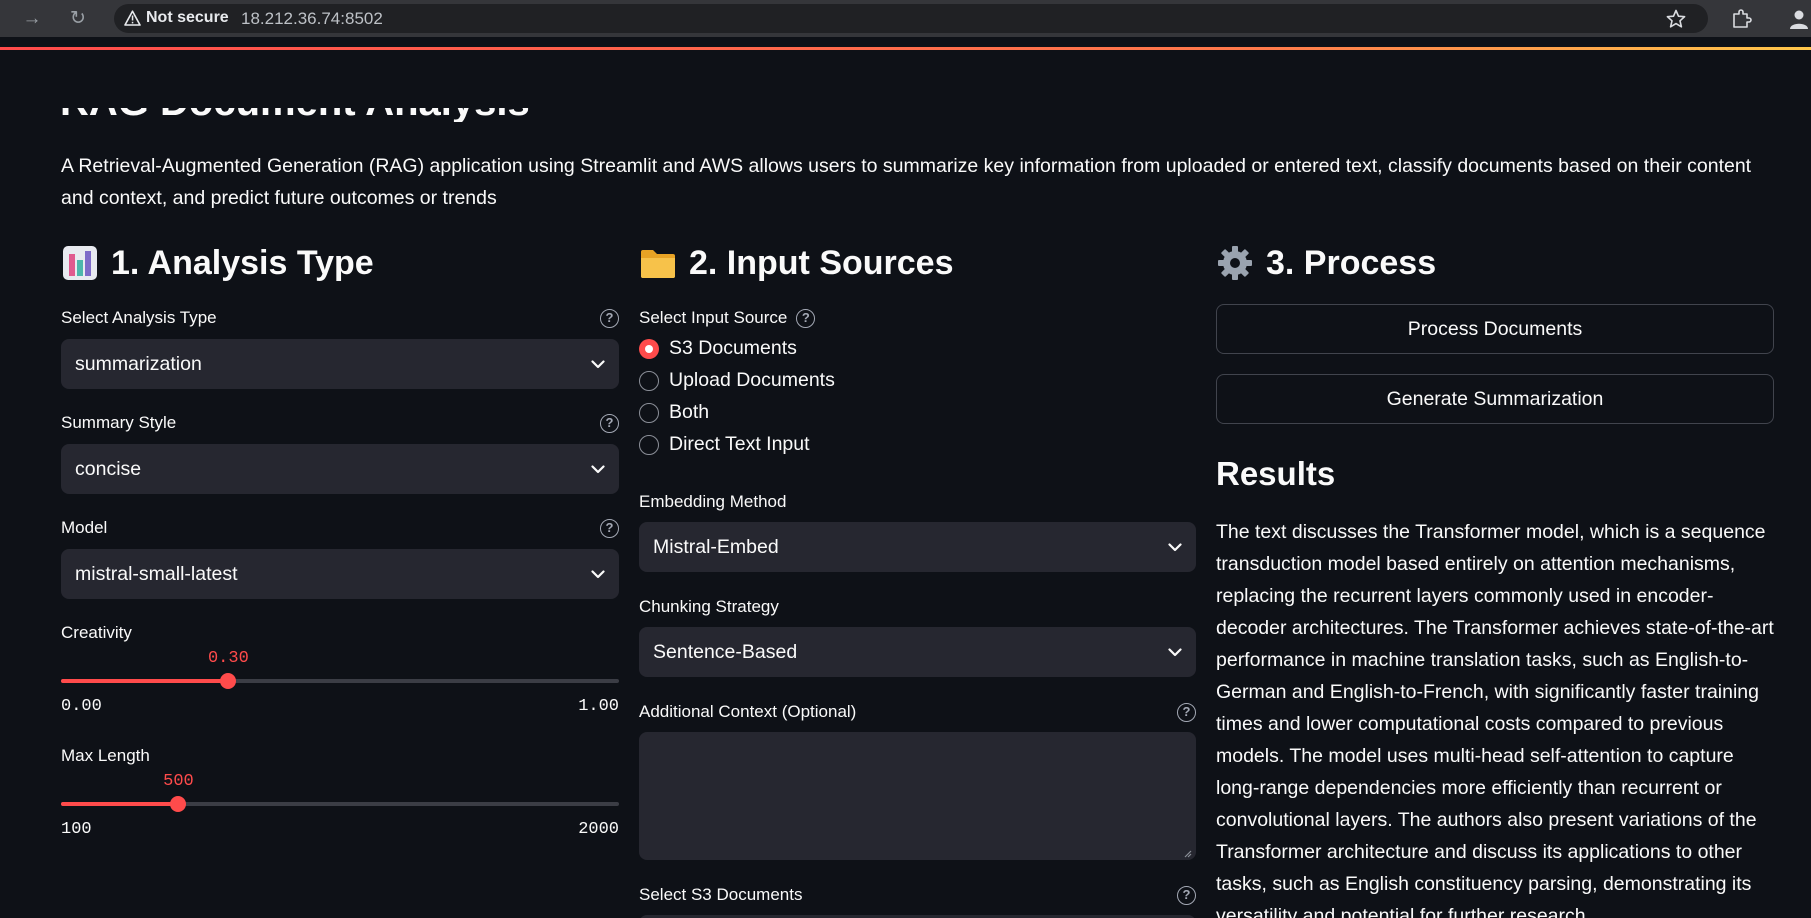  What do you see at coordinates (716, 546) in the screenshot?
I see `embedding-method-value: Mistral-Embed` at bounding box center [716, 546].